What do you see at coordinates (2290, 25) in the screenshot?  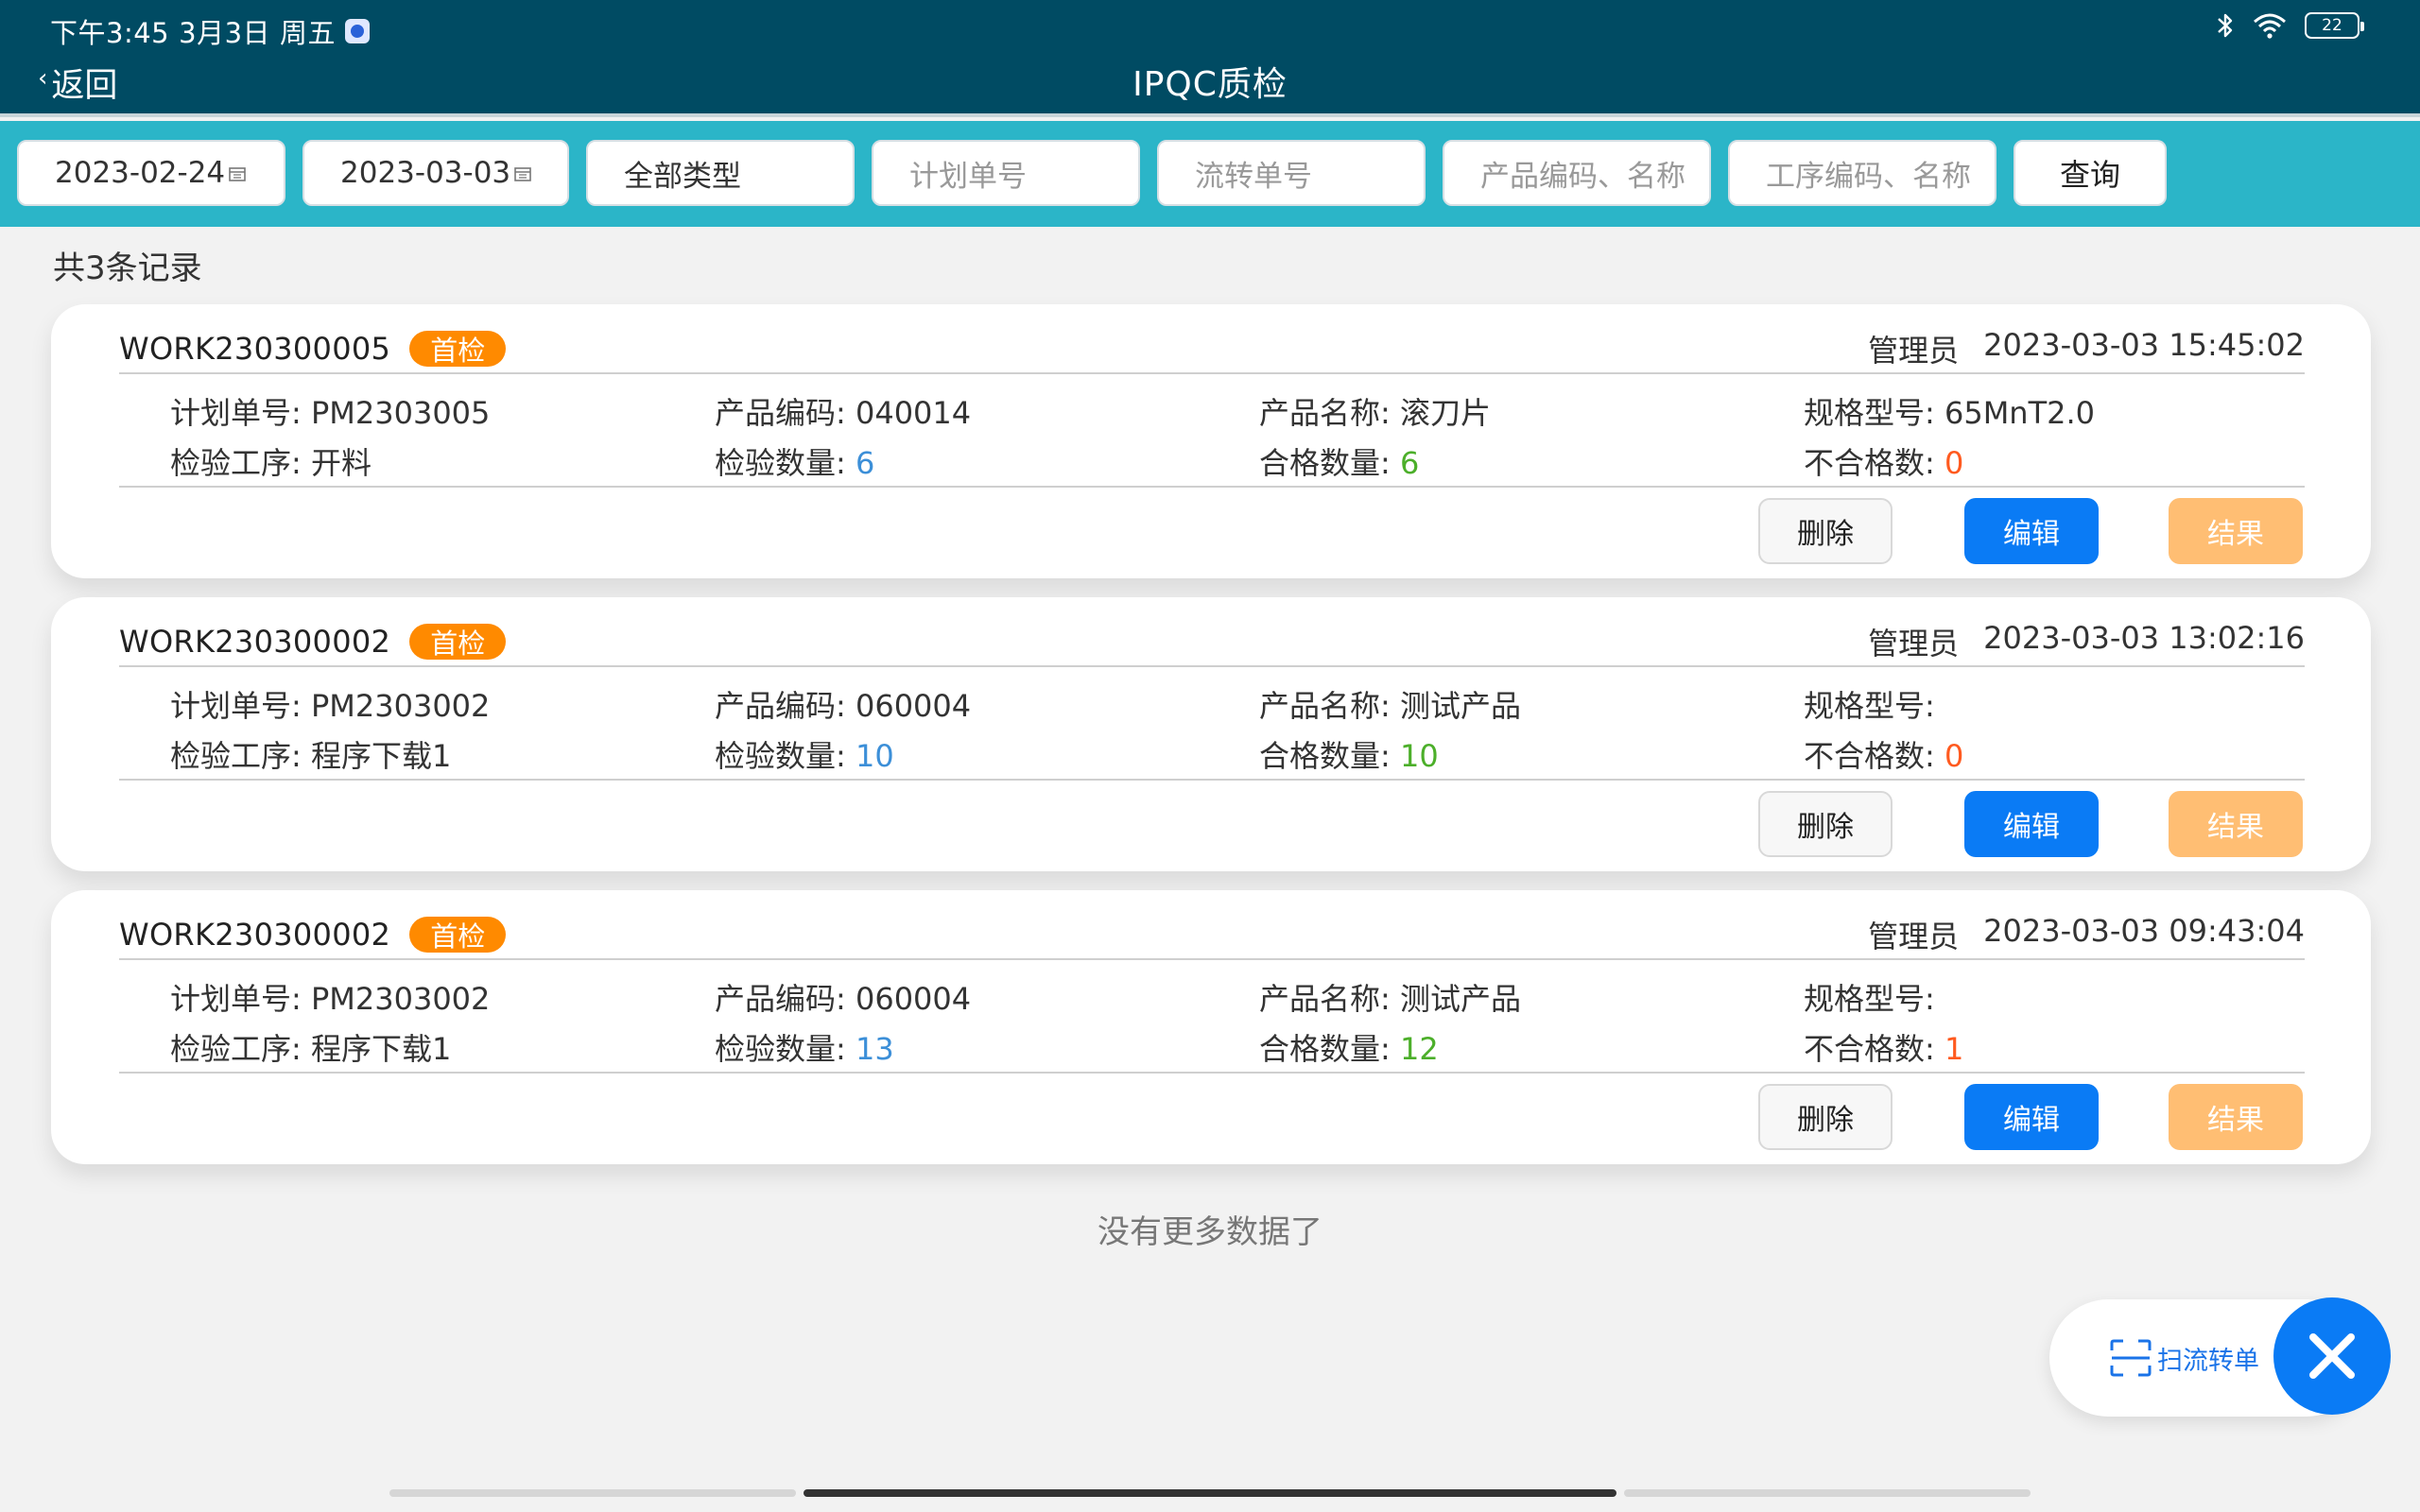 I see `status-bar-right: 22` at bounding box center [2290, 25].